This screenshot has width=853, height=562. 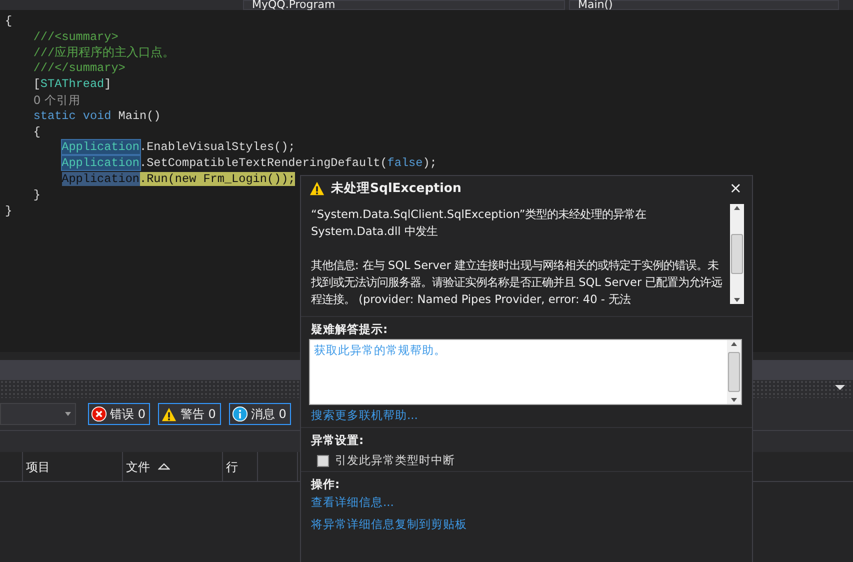 What do you see at coordinates (395, 460) in the screenshot?
I see `checkbox-label: 引发此异常类型时中断` at bounding box center [395, 460].